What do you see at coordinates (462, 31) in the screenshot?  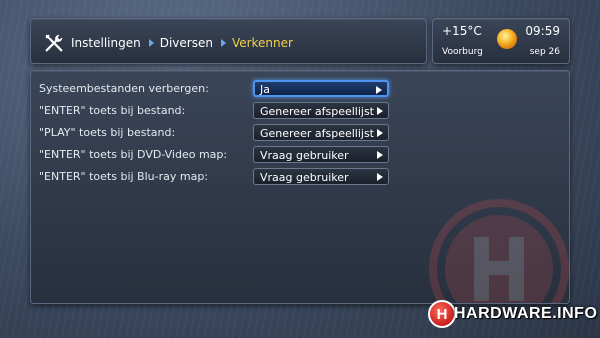 I see `weather-temperature: +15°C` at bounding box center [462, 31].